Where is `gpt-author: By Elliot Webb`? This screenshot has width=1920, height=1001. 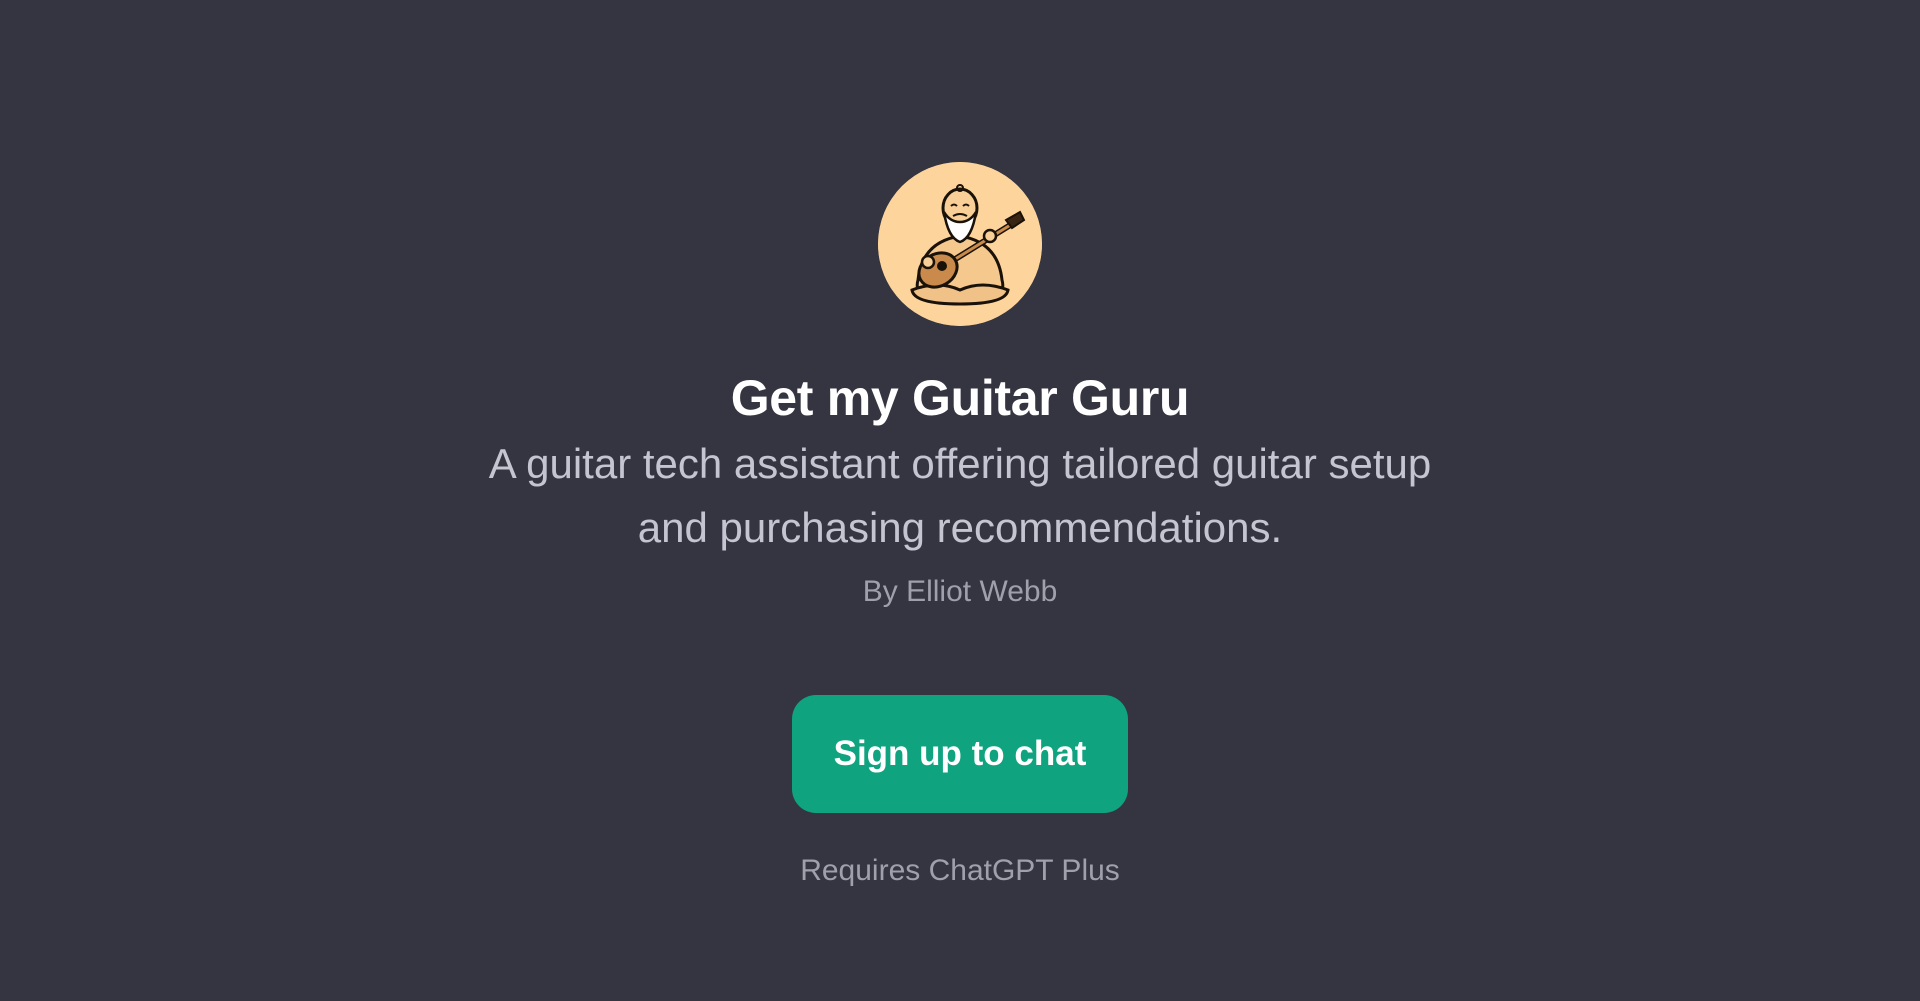
gpt-author: By Elliot Webb is located at coordinates (960, 591).